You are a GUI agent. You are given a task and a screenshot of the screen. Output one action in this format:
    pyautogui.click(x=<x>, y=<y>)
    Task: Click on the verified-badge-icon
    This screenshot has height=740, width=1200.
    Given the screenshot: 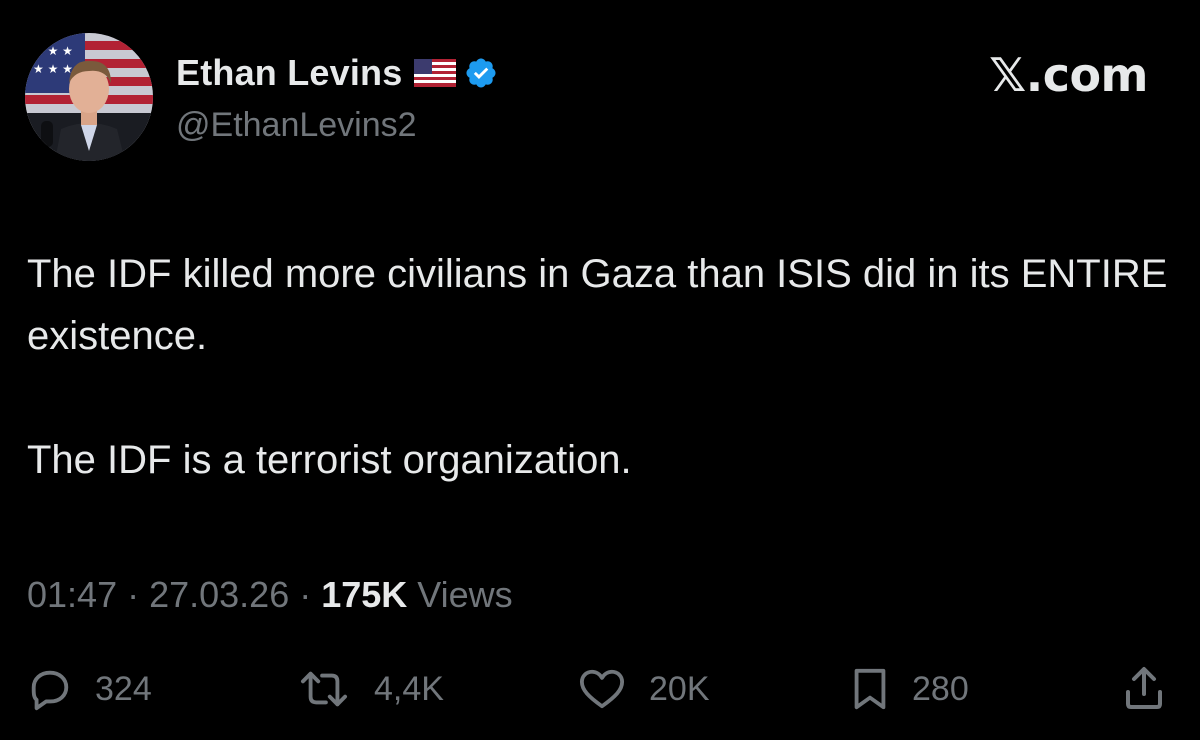 What is the action you would take?
    pyautogui.click(x=481, y=73)
    